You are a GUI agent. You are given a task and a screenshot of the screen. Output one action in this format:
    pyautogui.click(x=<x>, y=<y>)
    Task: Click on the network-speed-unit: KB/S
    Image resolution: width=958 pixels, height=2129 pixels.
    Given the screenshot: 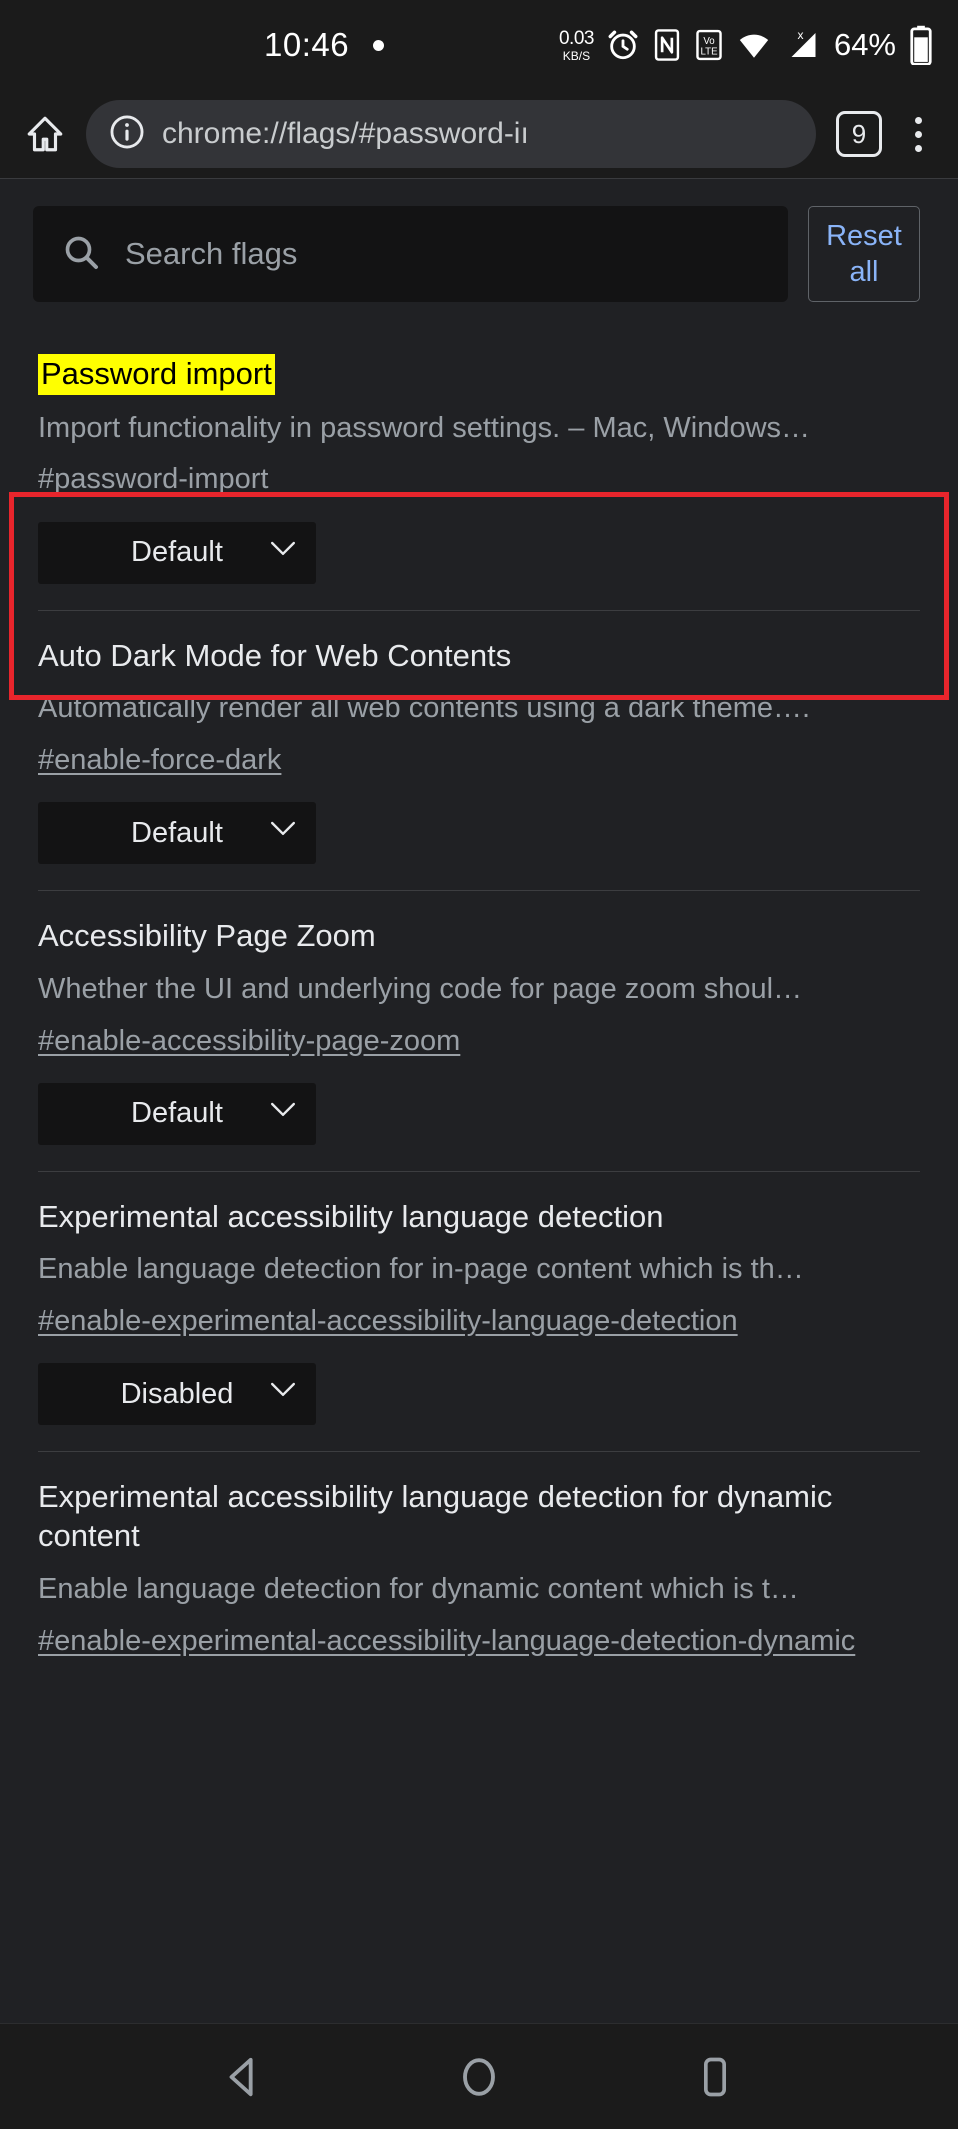 What is the action you would take?
    pyautogui.click(x=576, y=55)
    